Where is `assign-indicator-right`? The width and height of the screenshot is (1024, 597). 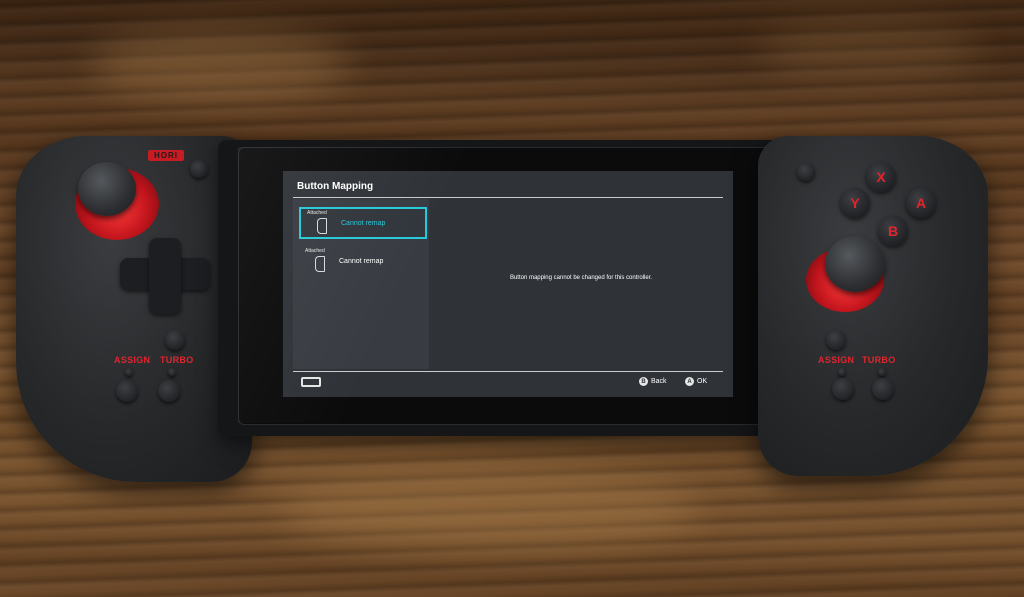 assign-indicator-right is located at coordinates (842, 372).